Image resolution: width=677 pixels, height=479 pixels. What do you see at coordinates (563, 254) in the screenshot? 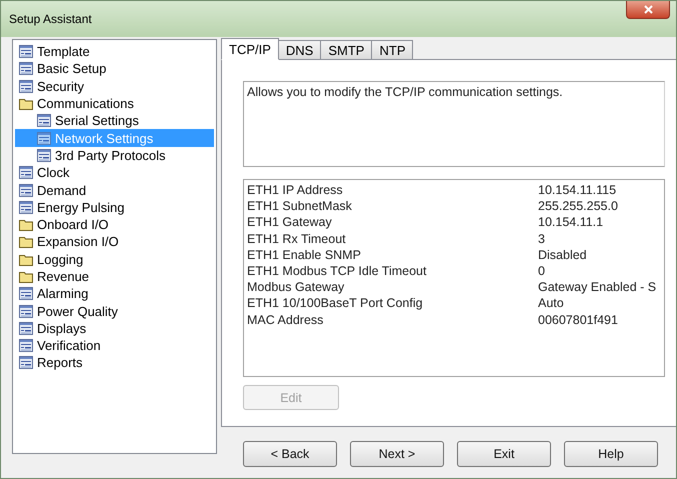
I see `property-value: Disabled` at bounding box center [563, 254].